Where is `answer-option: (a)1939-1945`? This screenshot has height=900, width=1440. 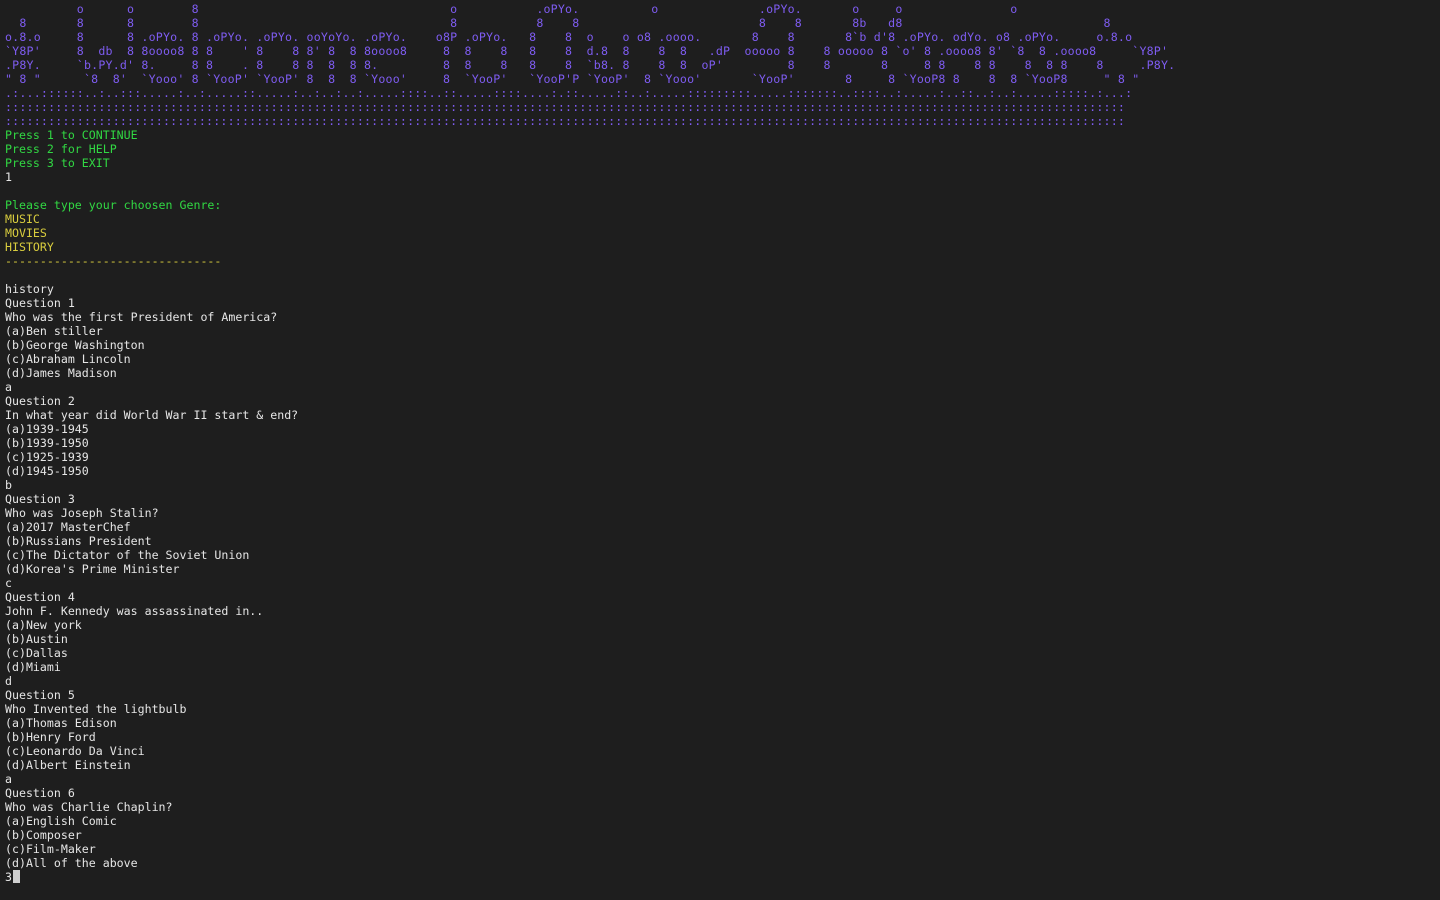
answer-option: (a)1939-1945 is located at coordinates (47, 429).